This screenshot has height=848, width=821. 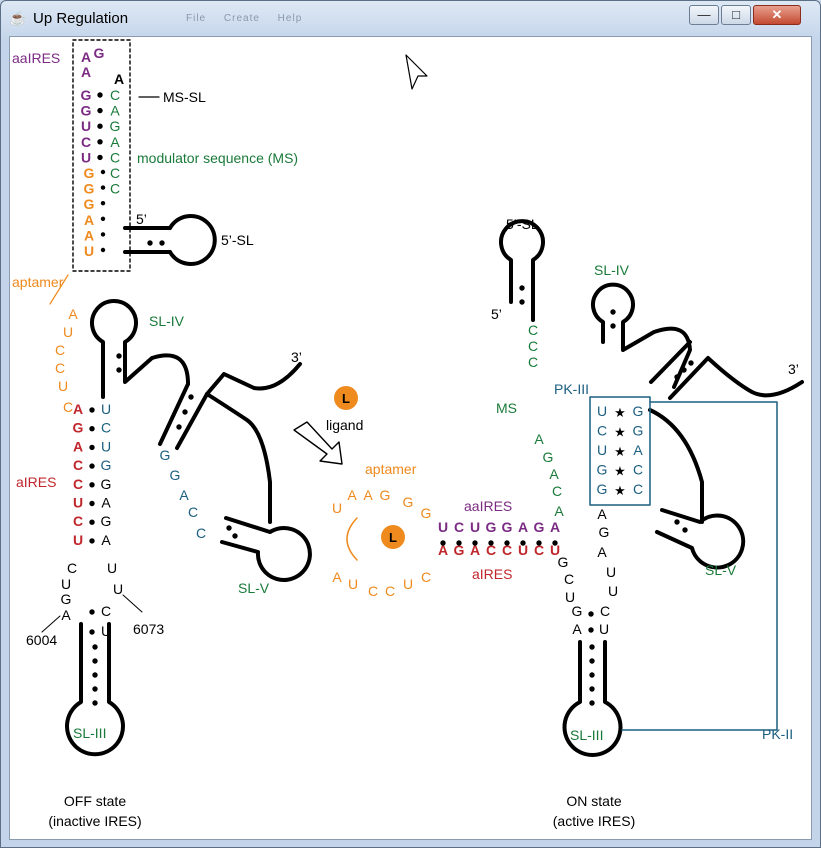 I want to click on aptamer-left-base: A, so click(x=73, y=314).